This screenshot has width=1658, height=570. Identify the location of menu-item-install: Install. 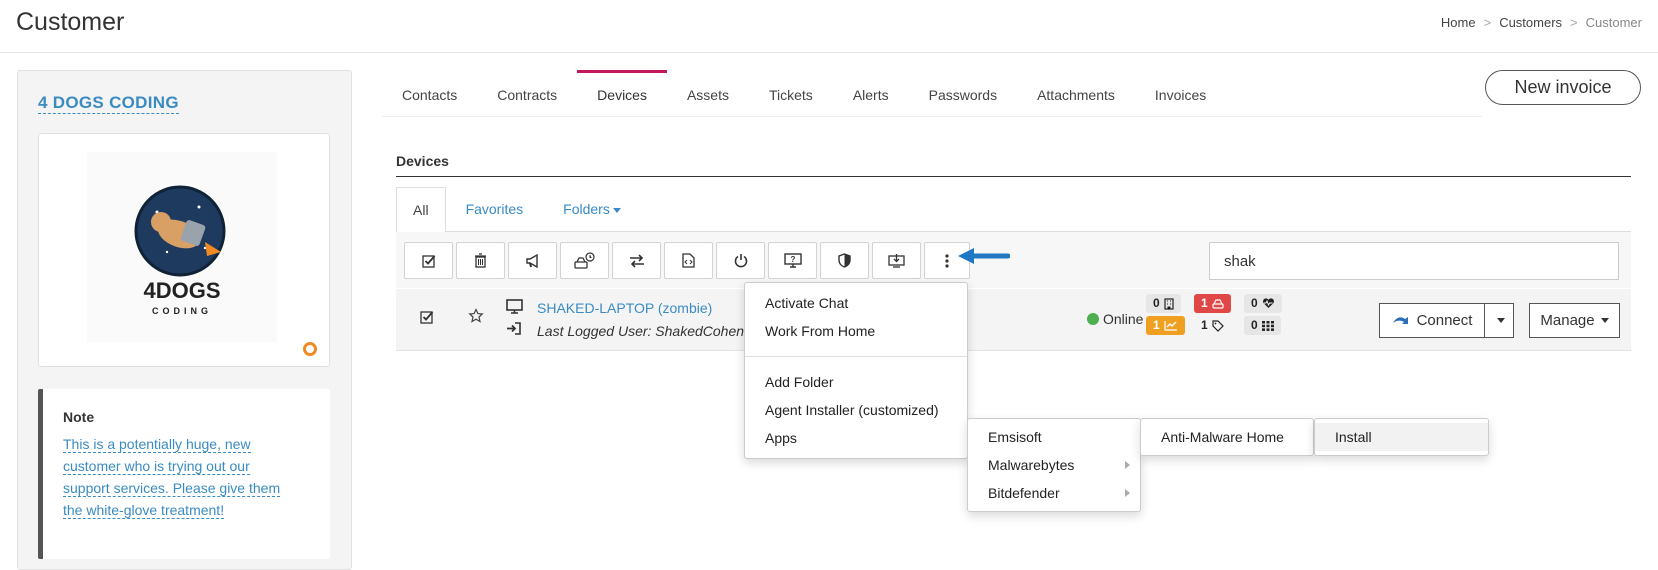
(1401, 437).